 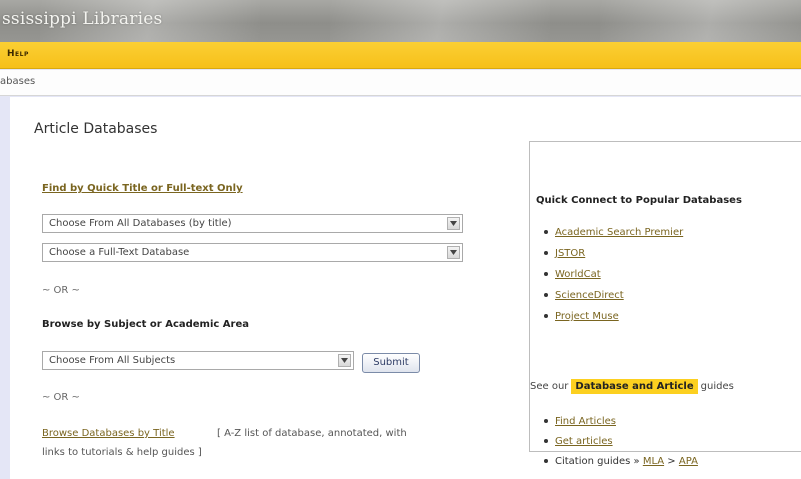 What do you see at coordinates (619, 232) in the screenshot?
I see `quick-connect-link: Academic Search Premier` at bounding box center [619, 232].